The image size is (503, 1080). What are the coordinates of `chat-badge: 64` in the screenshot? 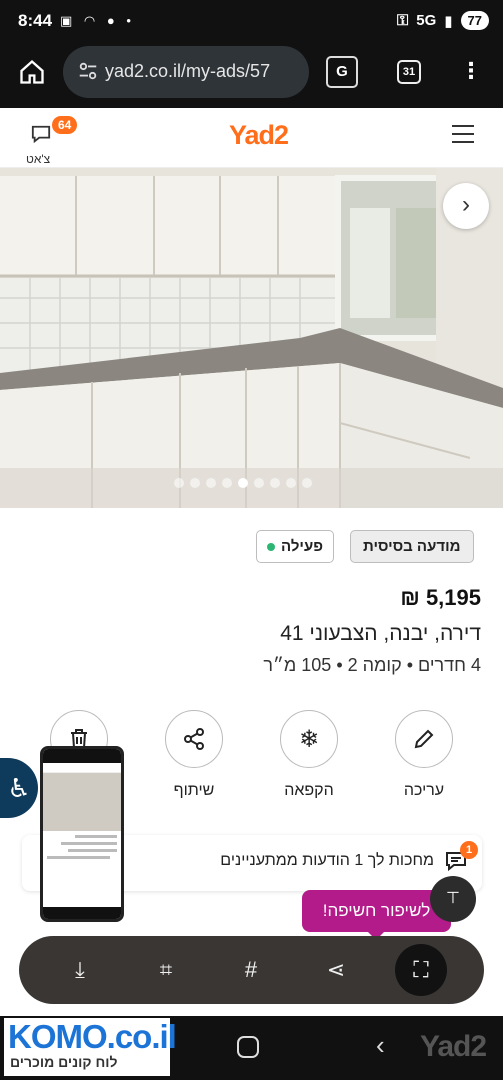 It's located at (65, 125).